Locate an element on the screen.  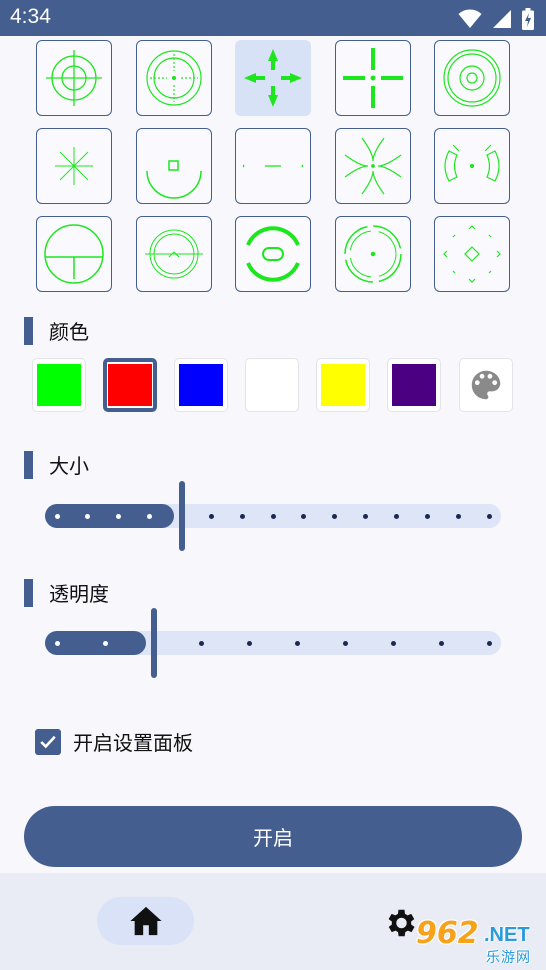
settings-panel-toggle: 开启设置面板 is located at coordinates (114, 741).